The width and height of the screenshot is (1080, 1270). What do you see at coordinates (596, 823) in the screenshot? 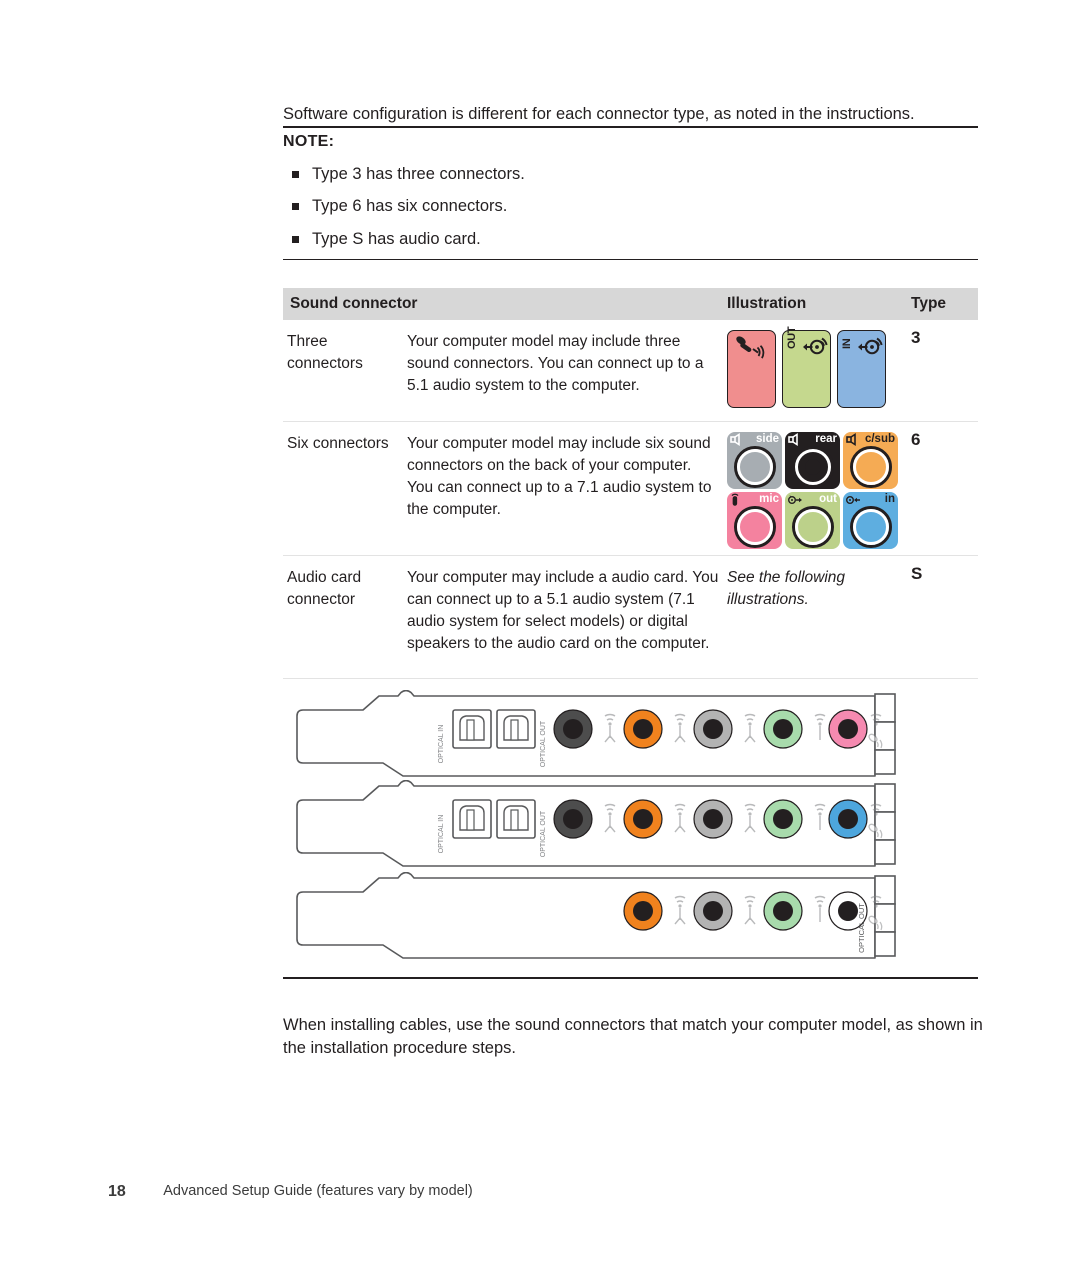
I see `audio-card-2: OPTICAL IN OPTICAL OUT` at bounding box center [596, 823].